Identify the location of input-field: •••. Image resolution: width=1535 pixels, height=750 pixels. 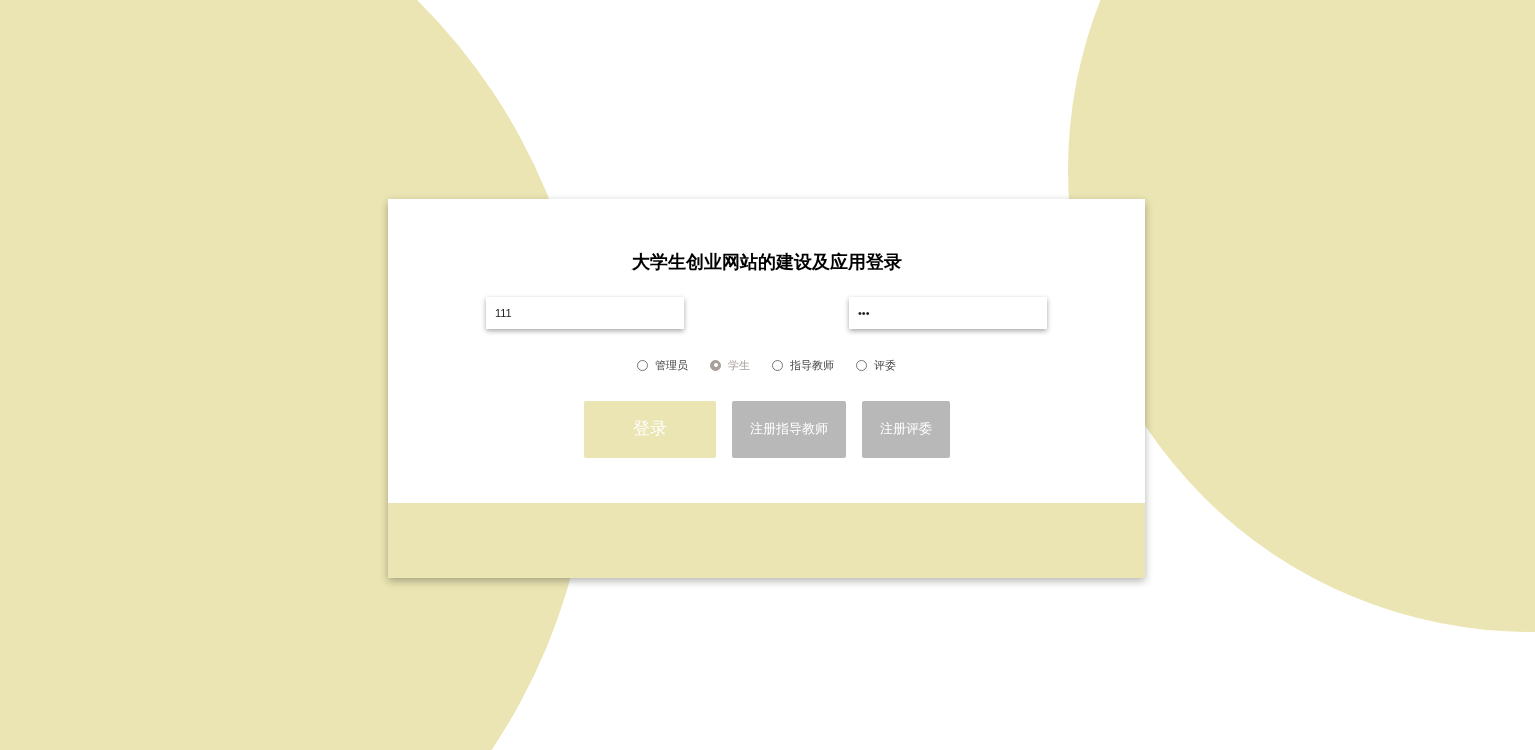
(948, 313).